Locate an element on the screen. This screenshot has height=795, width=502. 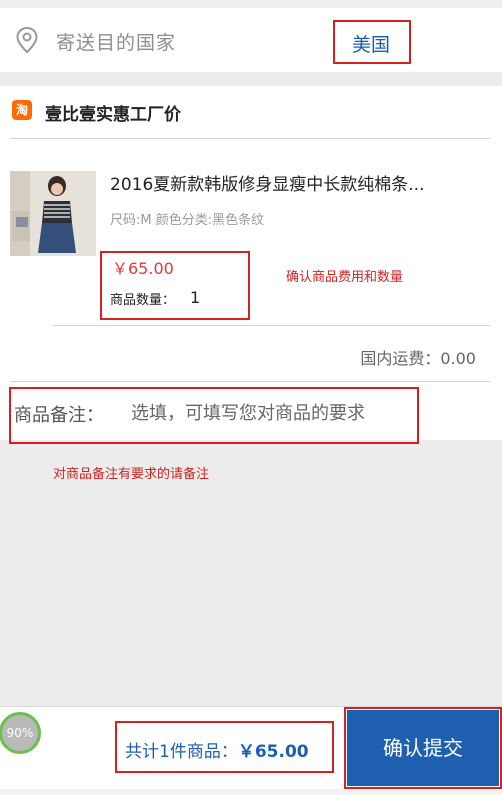
taobao-shop-icon: 淘 is located at coordinates (22, 110).